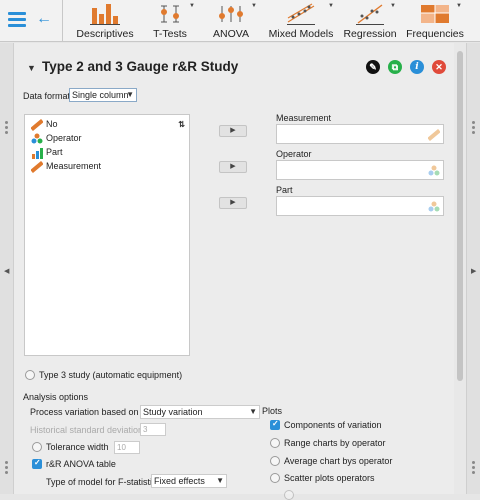 The image size is (480, 500). Describe the element at coordinates (275, 461) in the screenshot. I see `average-chart-checkbox` at that location.